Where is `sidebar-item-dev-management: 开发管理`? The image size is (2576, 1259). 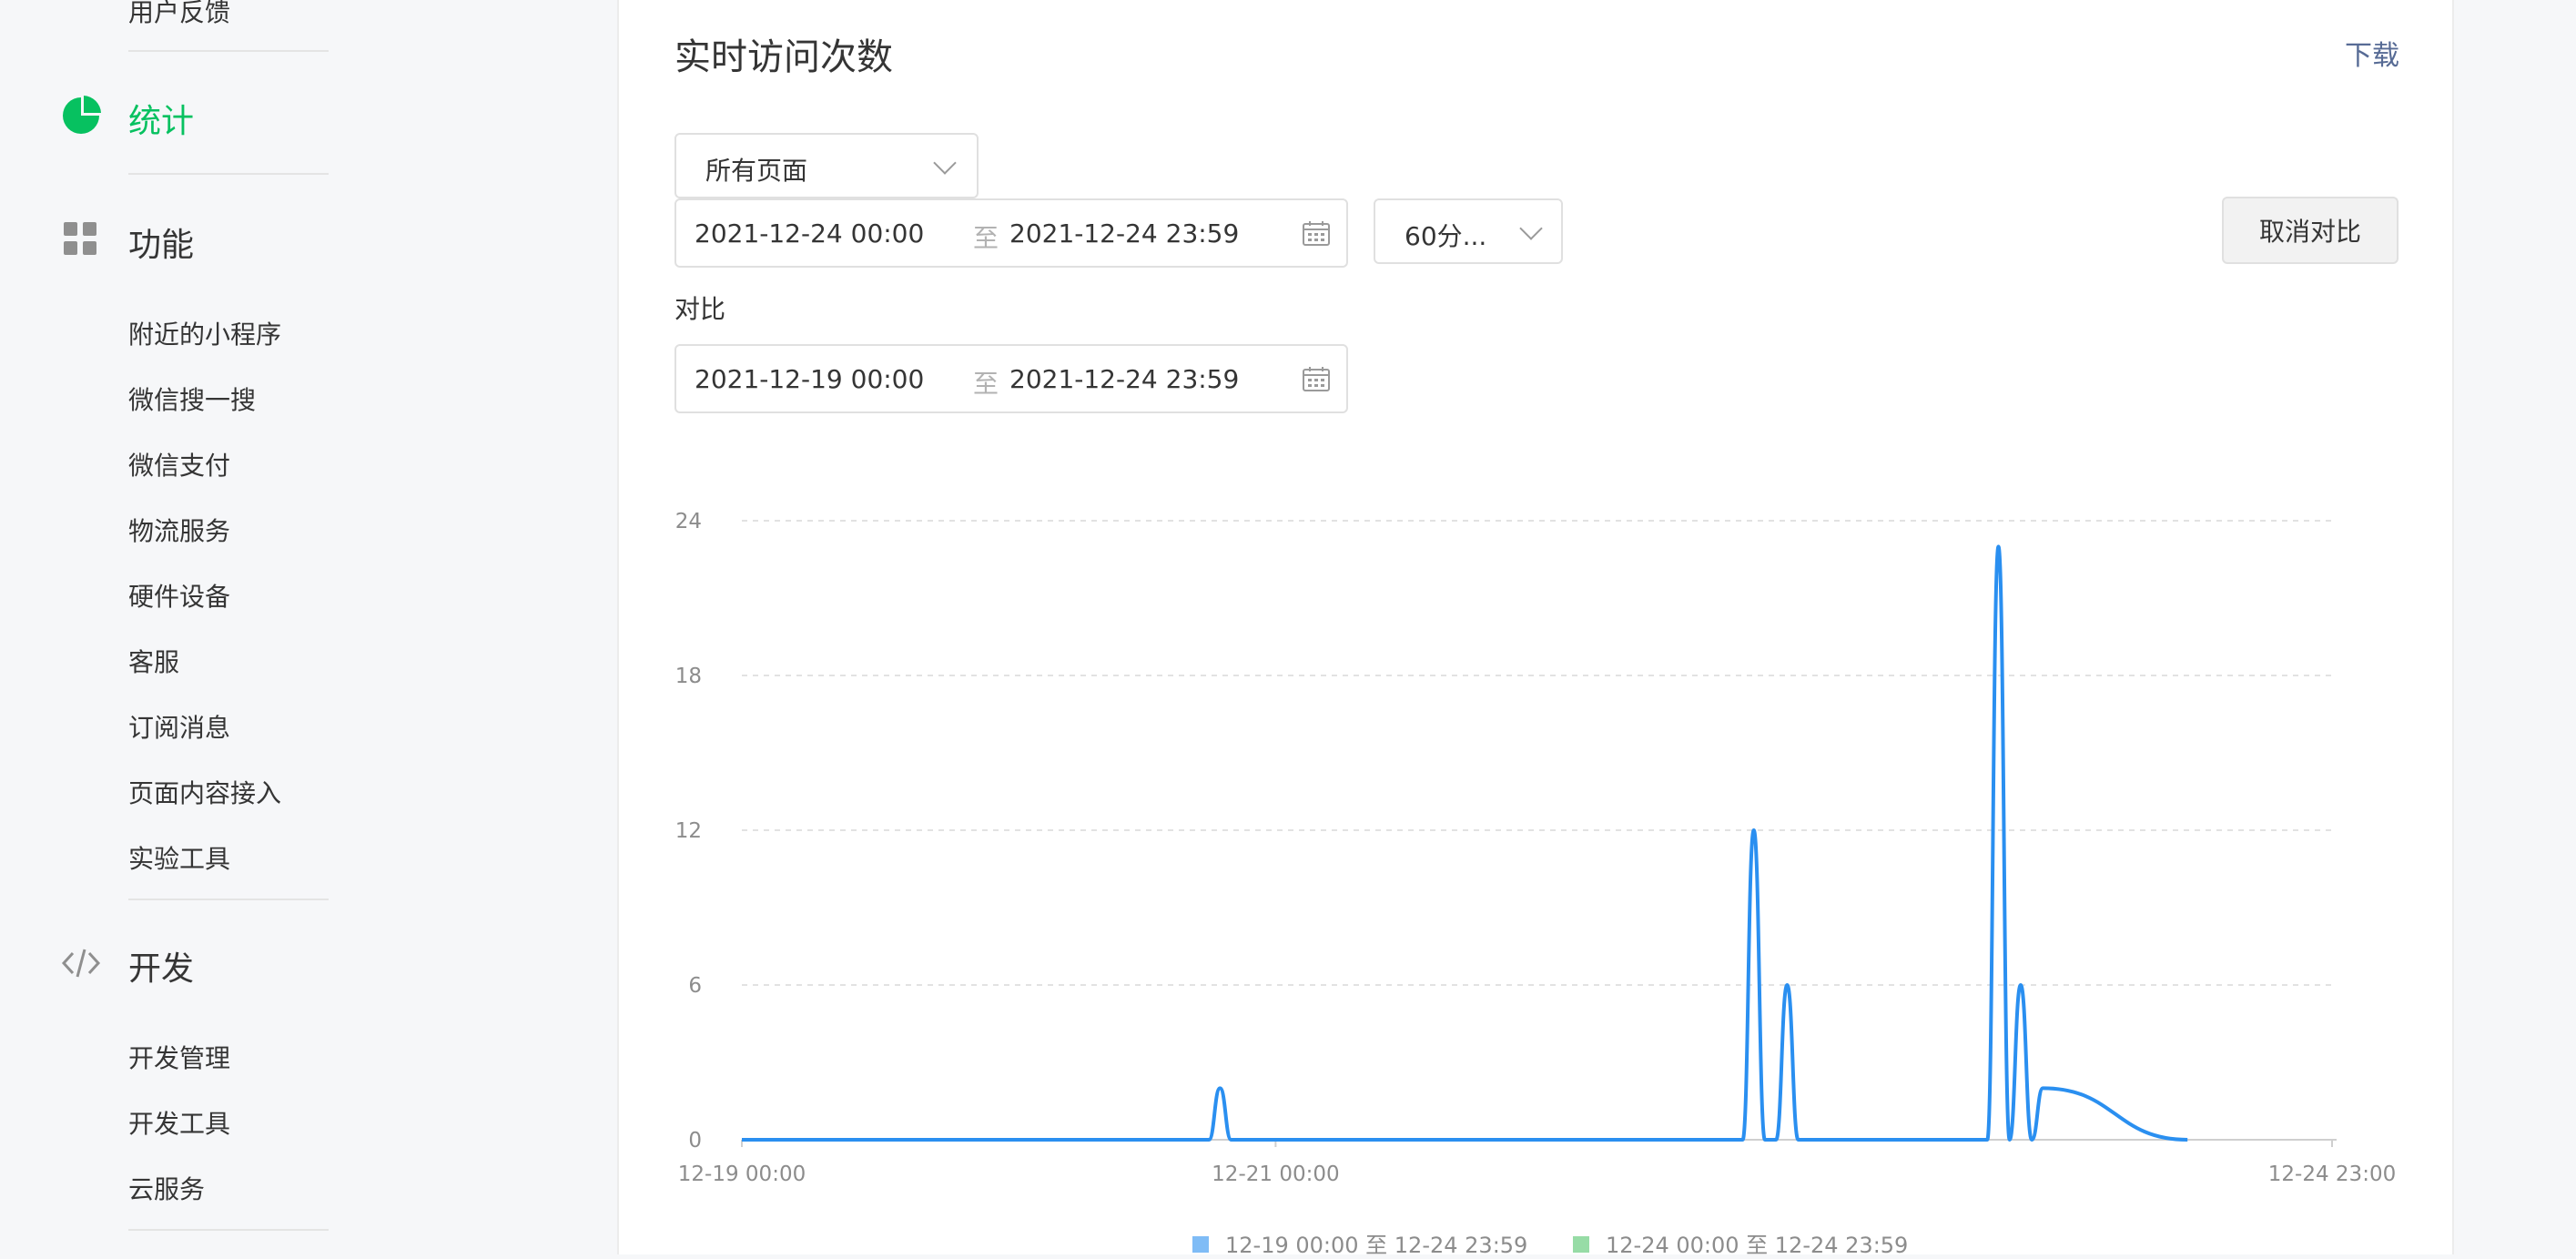
sidebar-item-dev-management: 开发管理 is located at coordinates (179, 1057).